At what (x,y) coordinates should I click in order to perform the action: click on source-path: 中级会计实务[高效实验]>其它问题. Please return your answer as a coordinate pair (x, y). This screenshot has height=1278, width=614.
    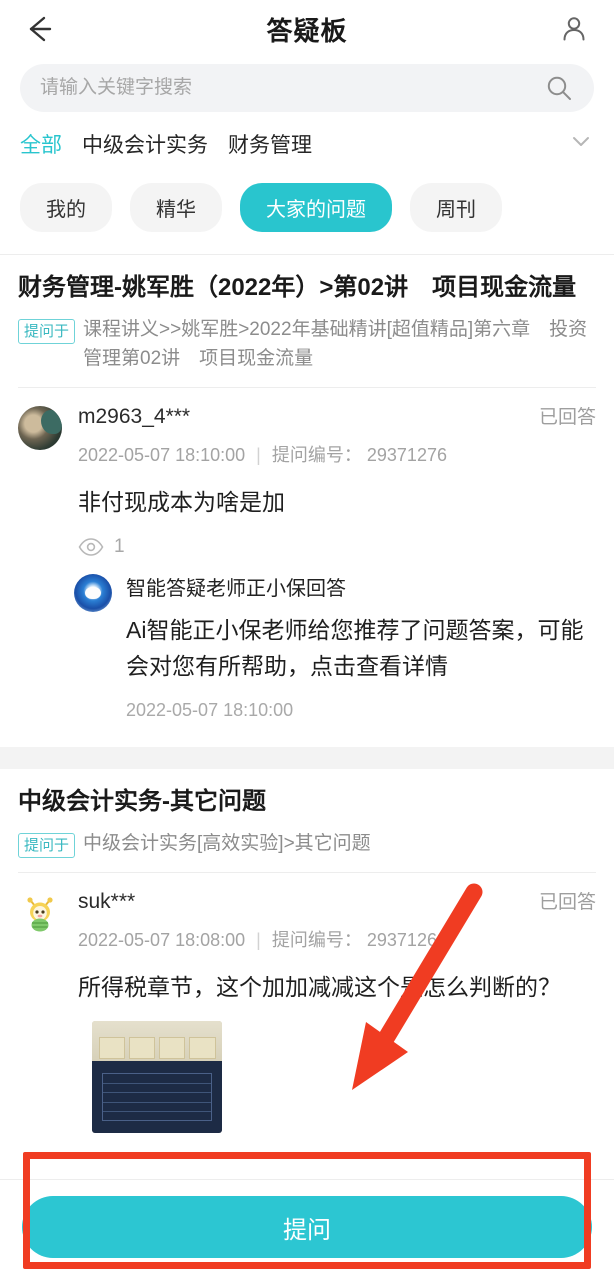
    Looking at the image, I should click on (227, 843).